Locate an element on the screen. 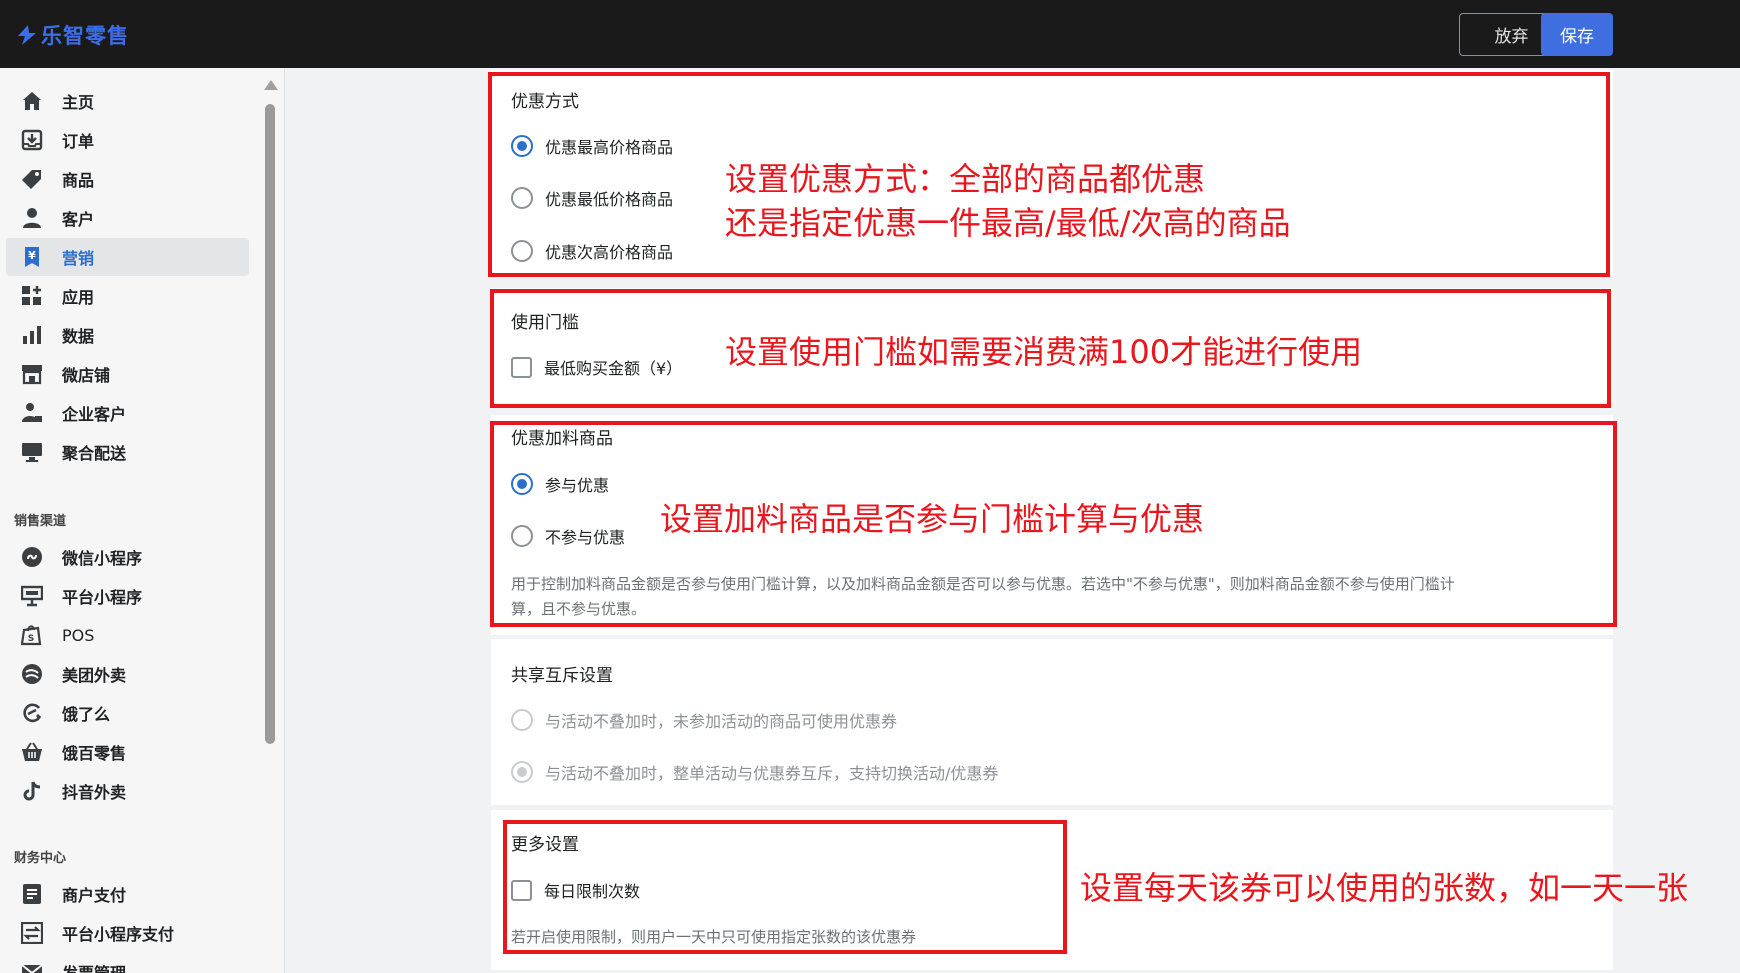  transfer-icon is located at coordinates (32, 933).